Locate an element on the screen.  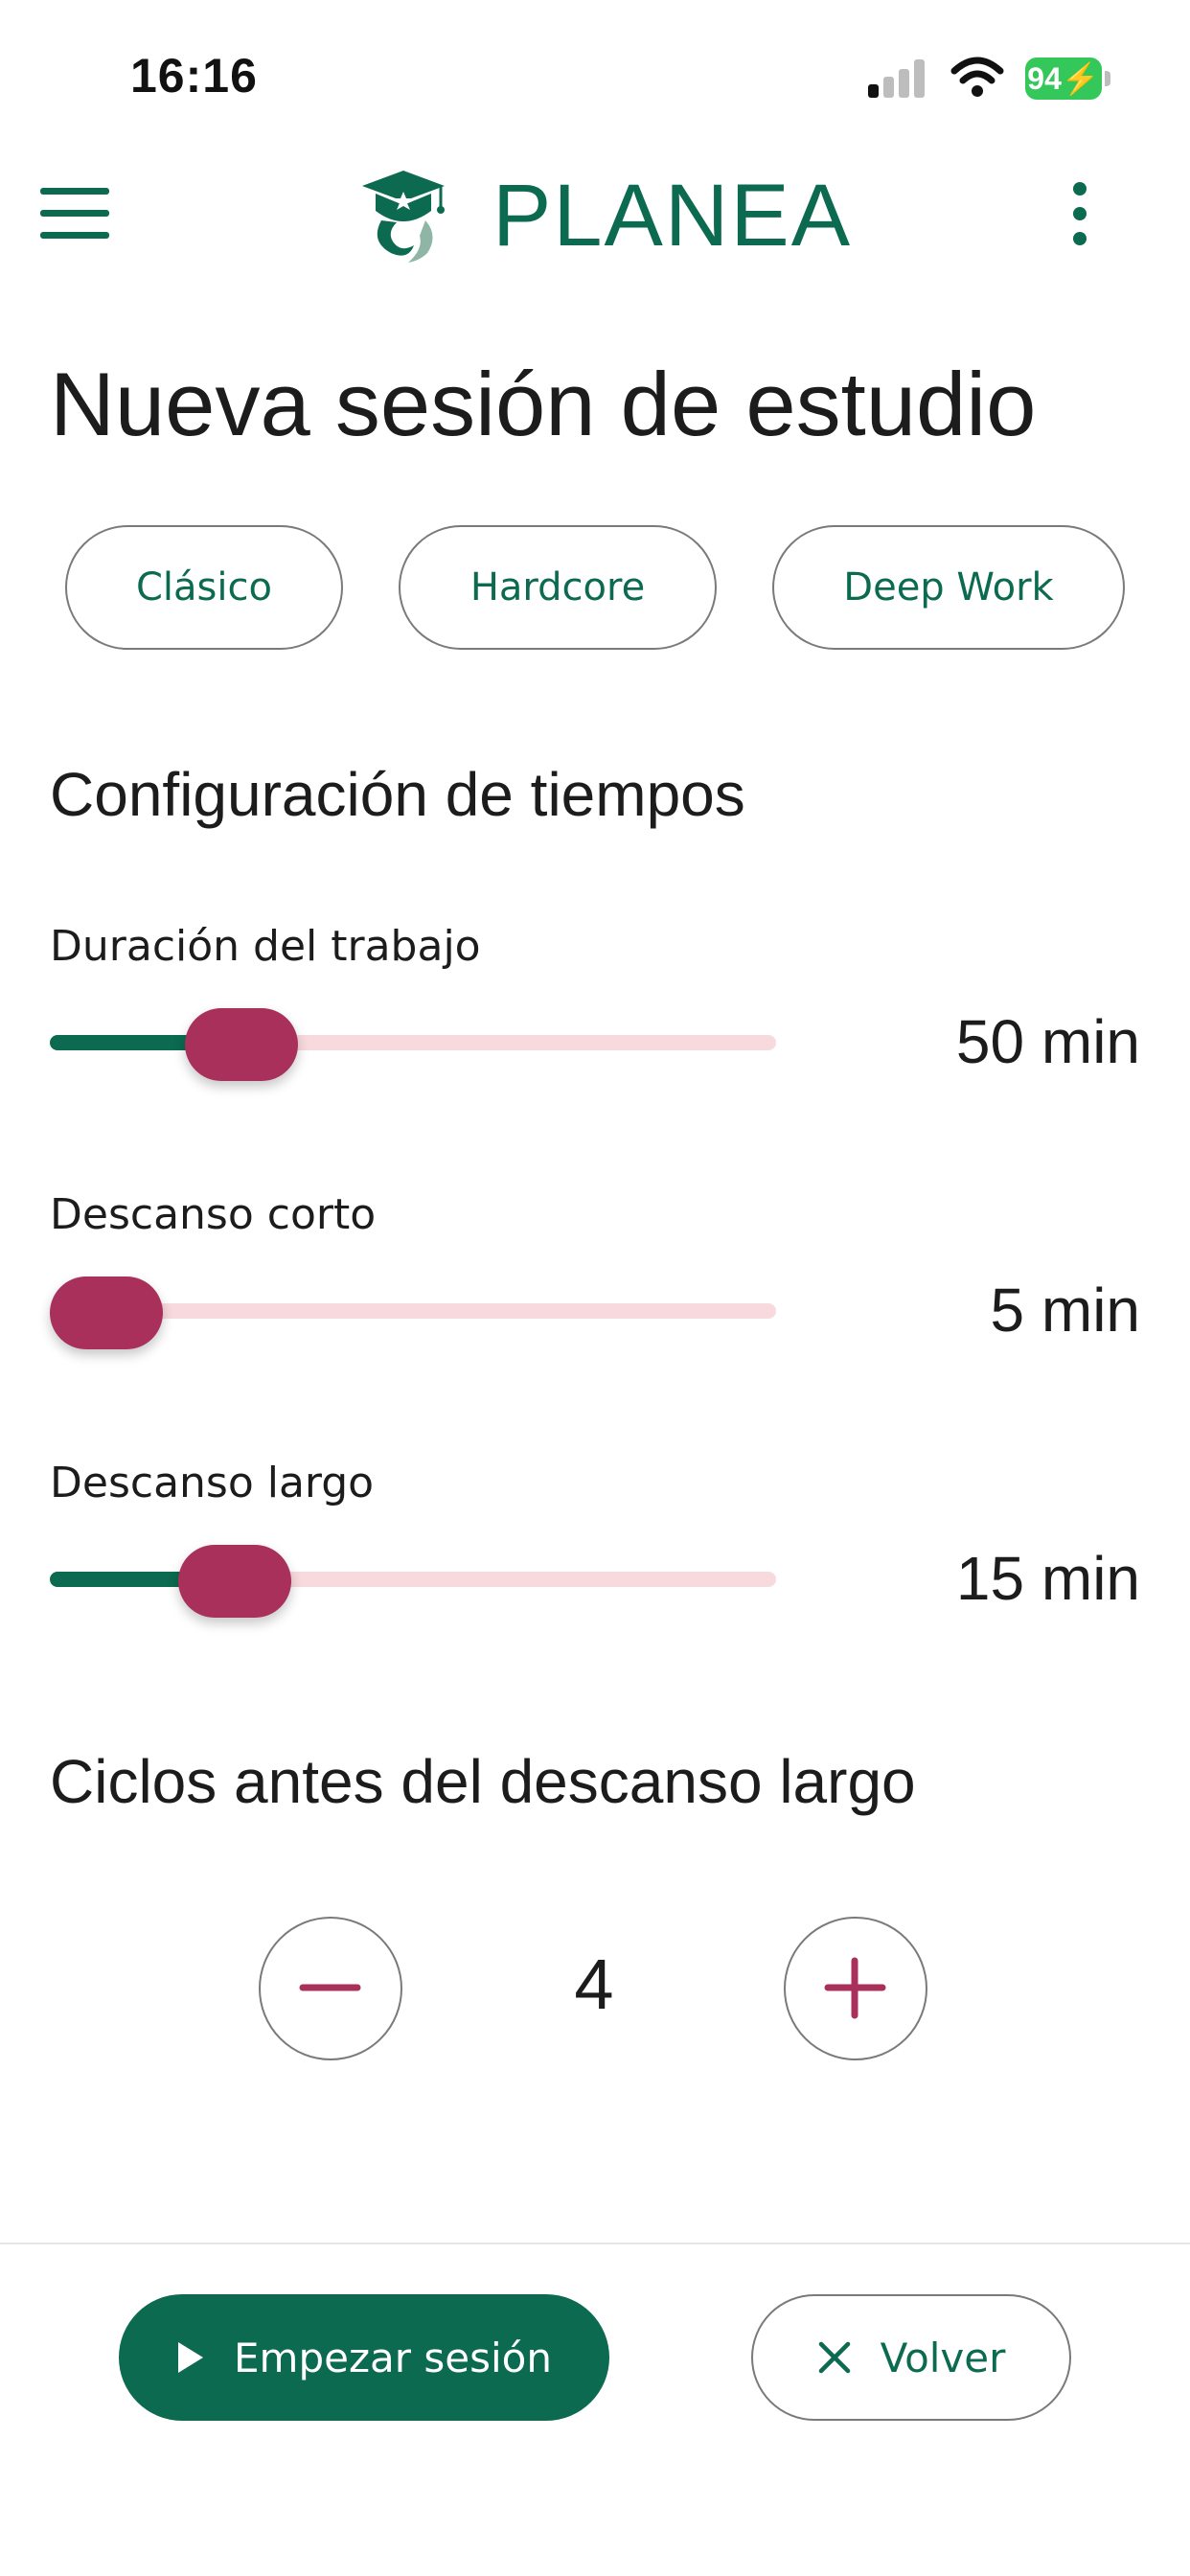
short-break-slider is located at coordinates (413, 1311).